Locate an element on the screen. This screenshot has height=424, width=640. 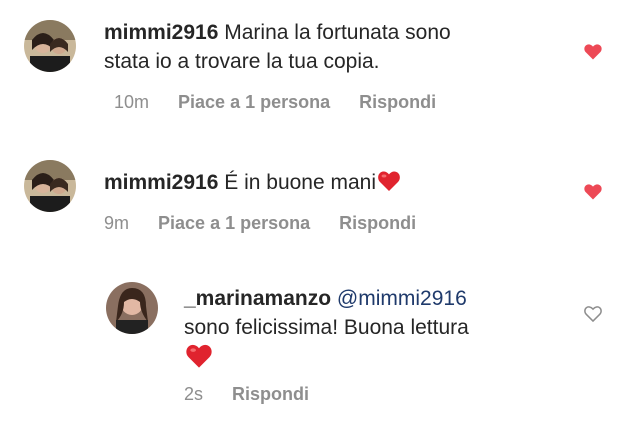
comment-meta: 2s Rispondi is located at coordinates (258, 394).